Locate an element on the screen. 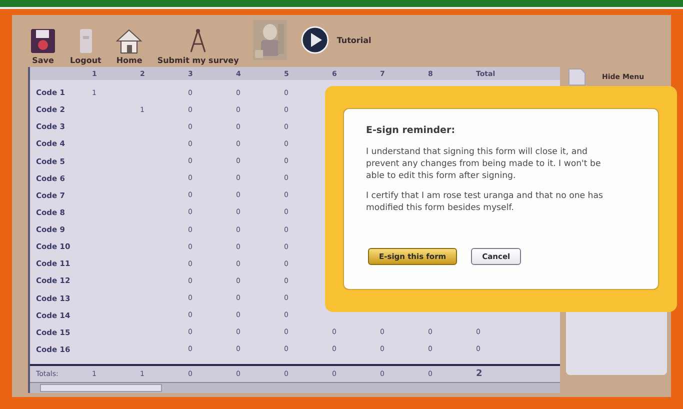 The width and height of the screenshot is (683, 409). play-icon is located at coordinates (314, 40).